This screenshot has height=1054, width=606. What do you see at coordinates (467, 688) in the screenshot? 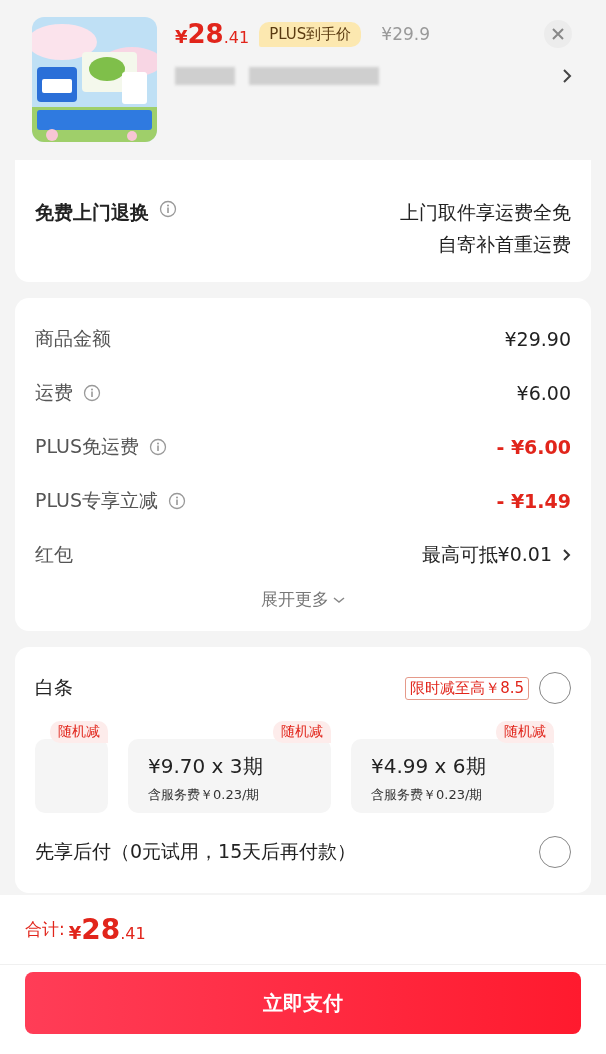
I see `promo-tag: 限时减至高￥8.5` at bounding box center [467, 688].